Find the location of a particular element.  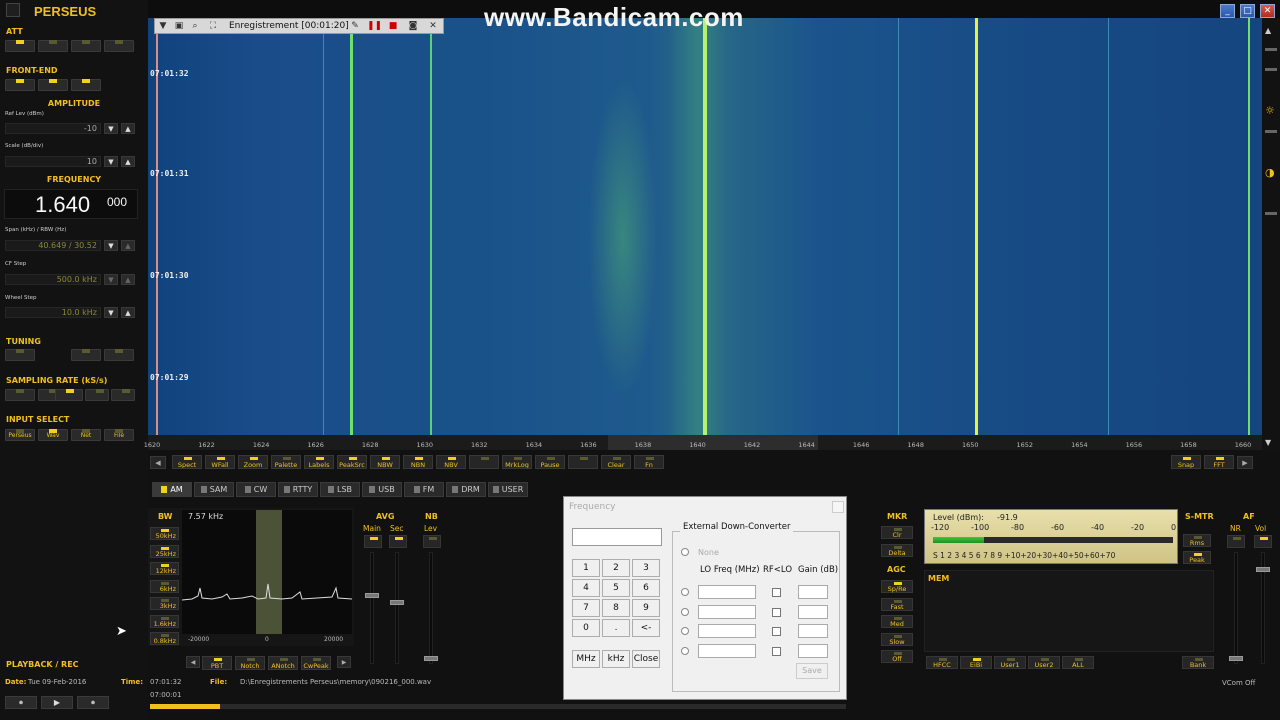

cf-step-field: 500.0 kHz is located at coordinates (53, 279).